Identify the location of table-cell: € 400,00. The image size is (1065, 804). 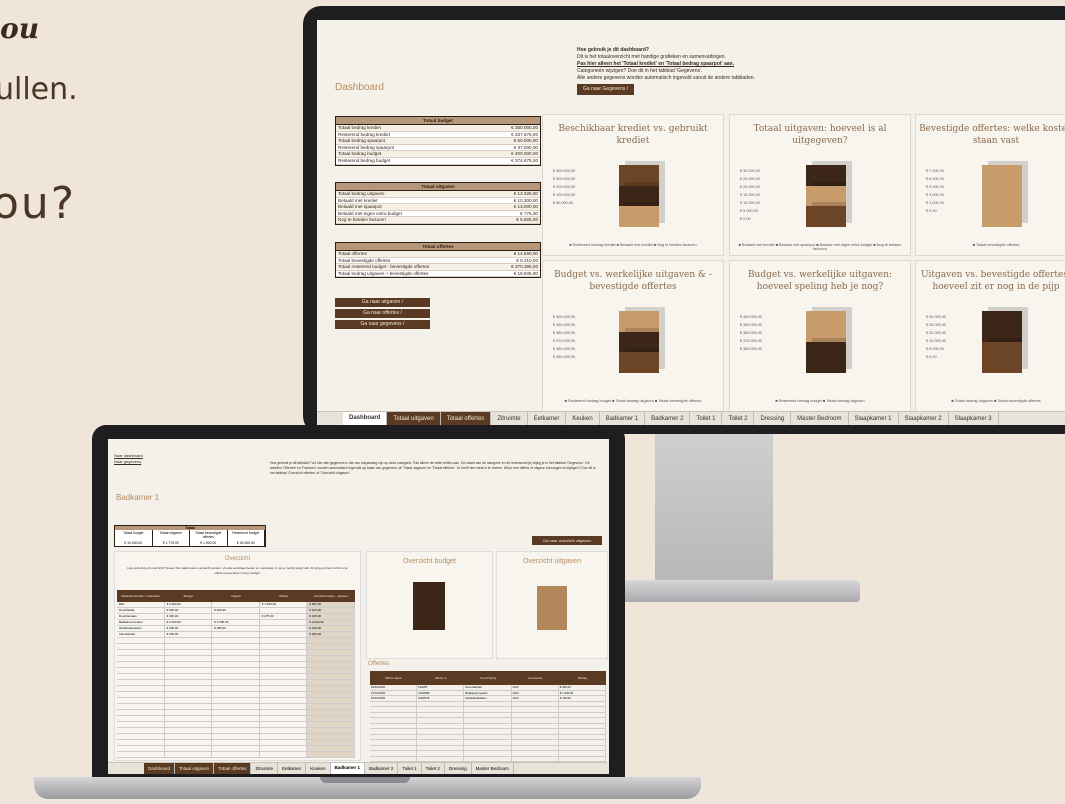
(236, 610).